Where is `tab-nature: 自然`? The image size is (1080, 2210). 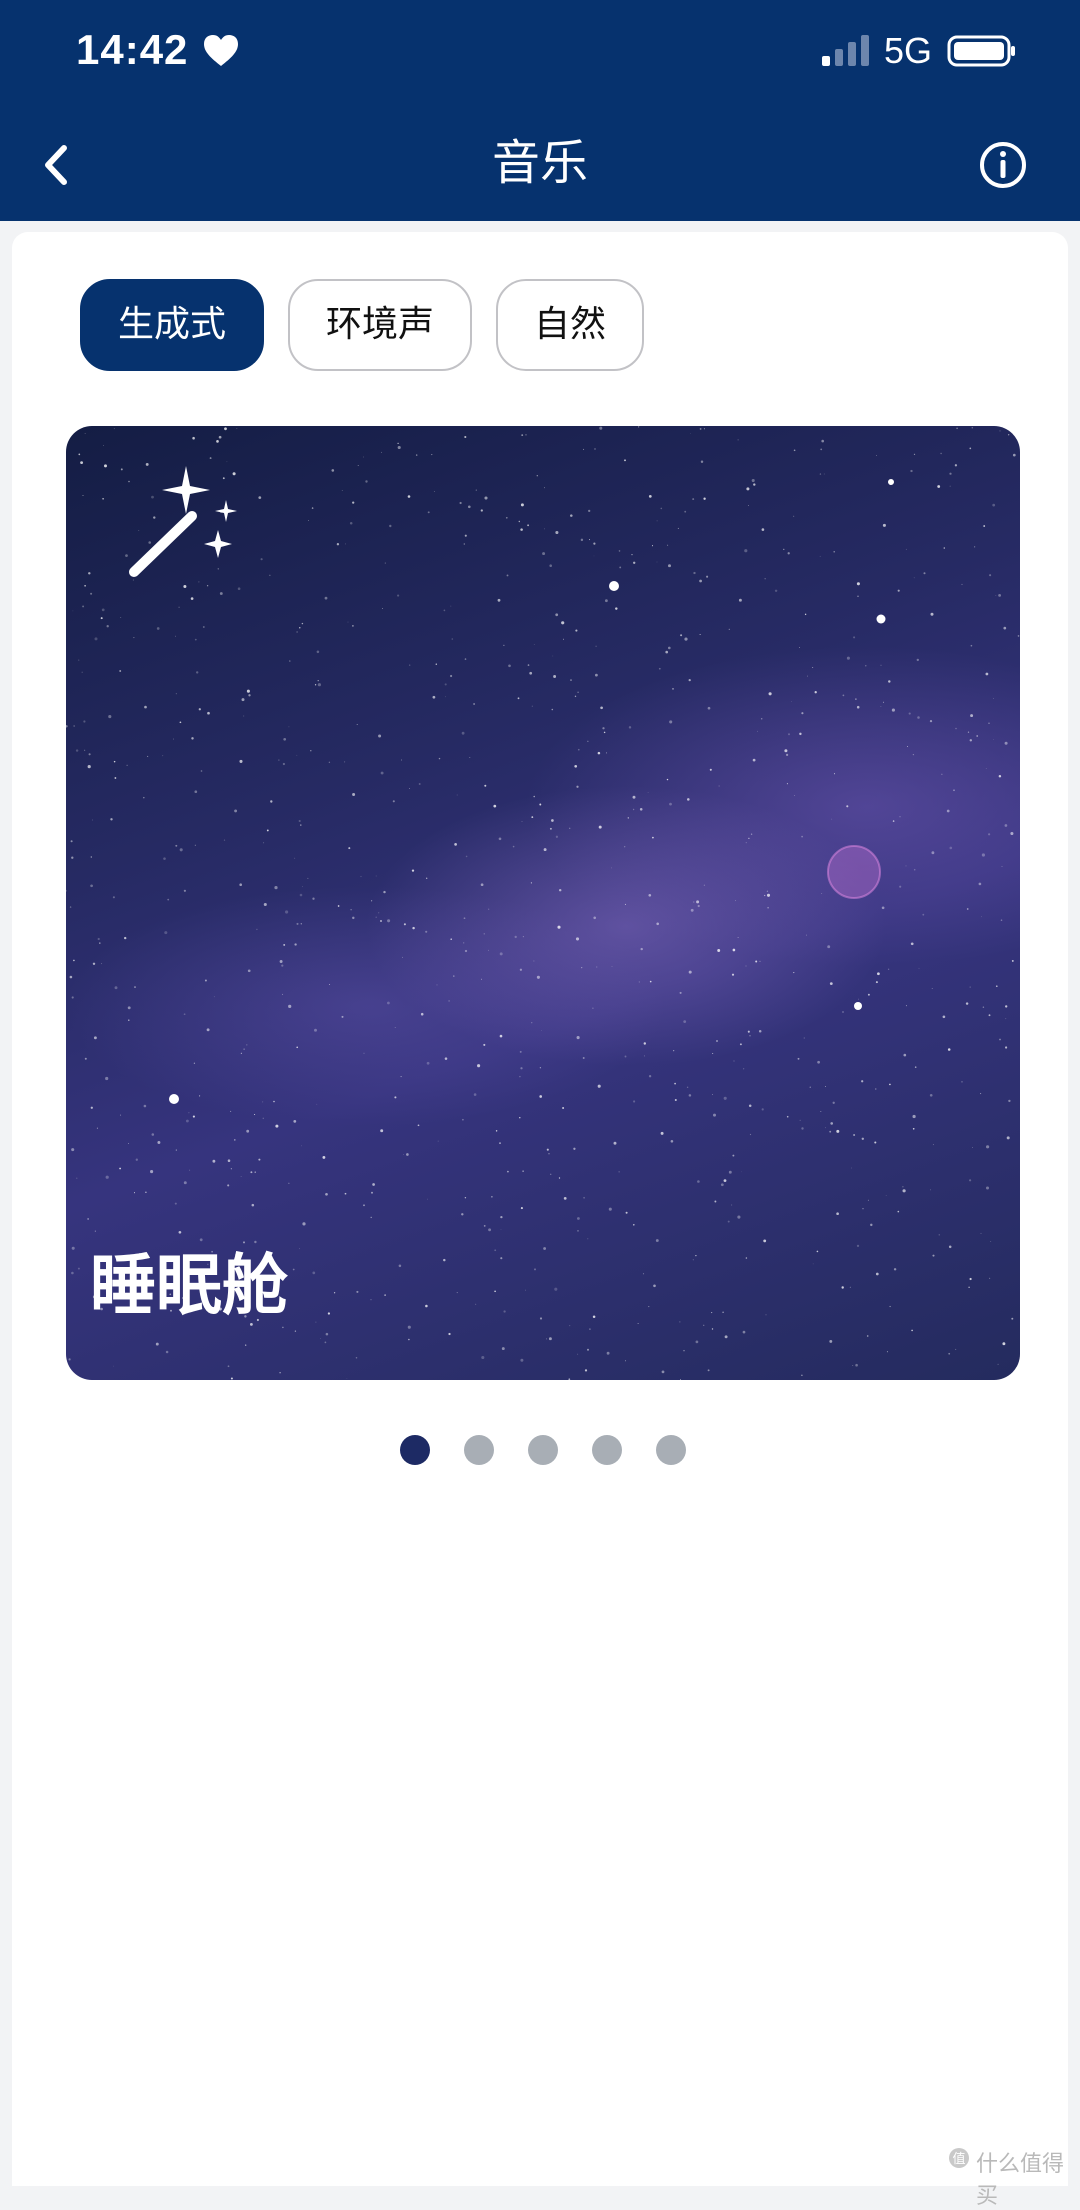
tab-nature: 自然 is located at coordinates (570, 325).